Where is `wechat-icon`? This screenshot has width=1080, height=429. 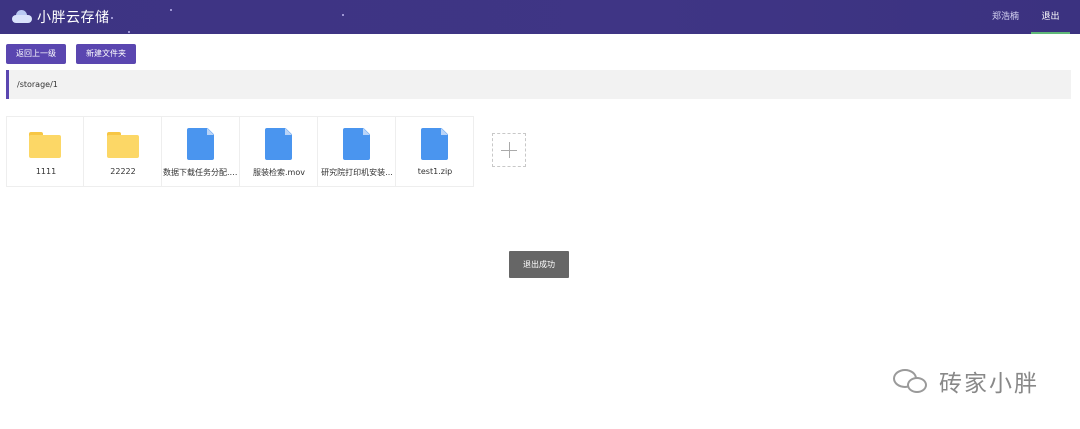
wechat-icon is located at coordinates (913, 381).